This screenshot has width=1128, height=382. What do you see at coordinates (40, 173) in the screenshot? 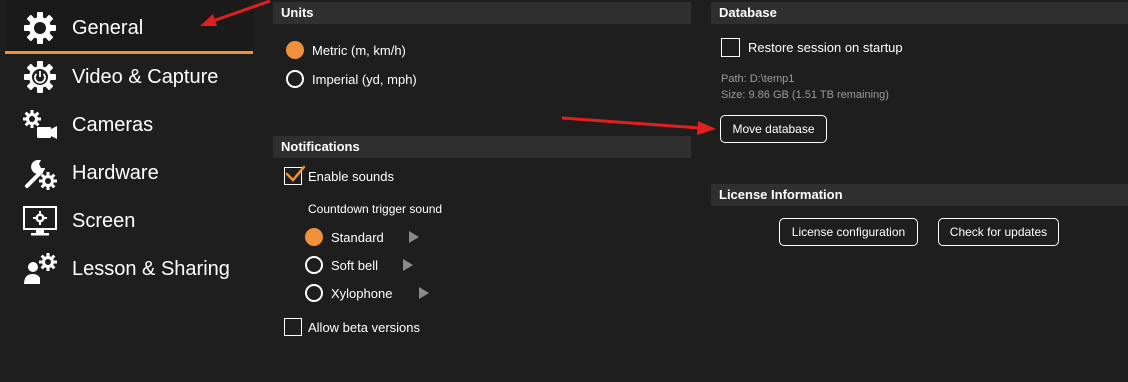
I see `wrench-gear-icon` at bounding box center [40, 173].